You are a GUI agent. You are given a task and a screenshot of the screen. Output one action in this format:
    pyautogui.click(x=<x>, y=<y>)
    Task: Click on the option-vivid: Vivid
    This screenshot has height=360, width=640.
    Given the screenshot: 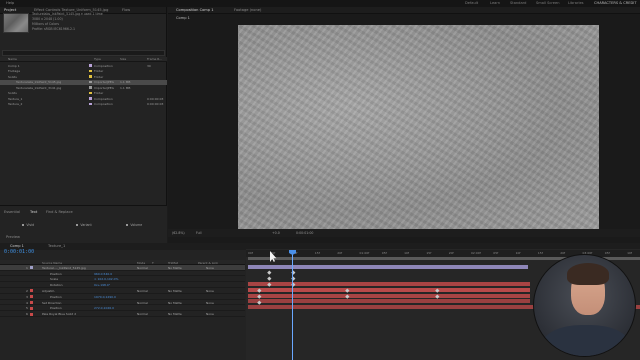 What is the action you would take?
    pyautogui.click(x=28, y=225)
    